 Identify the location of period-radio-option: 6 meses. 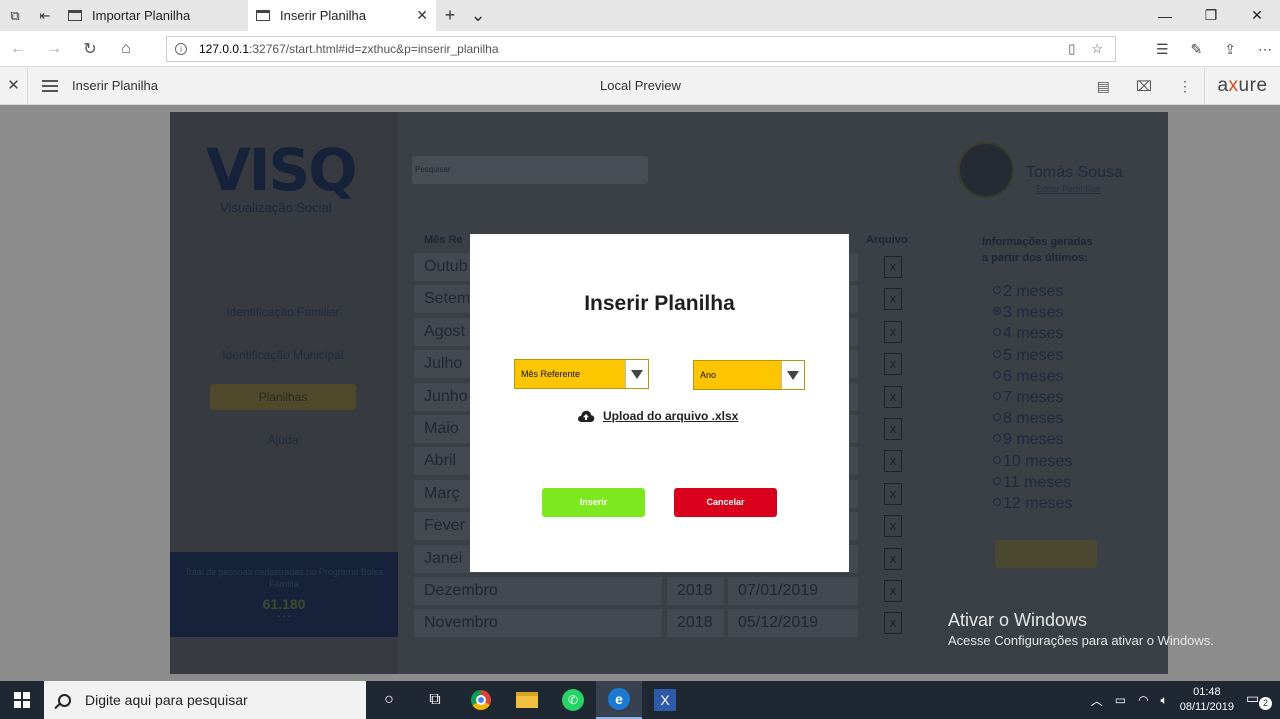
(1028, 377).